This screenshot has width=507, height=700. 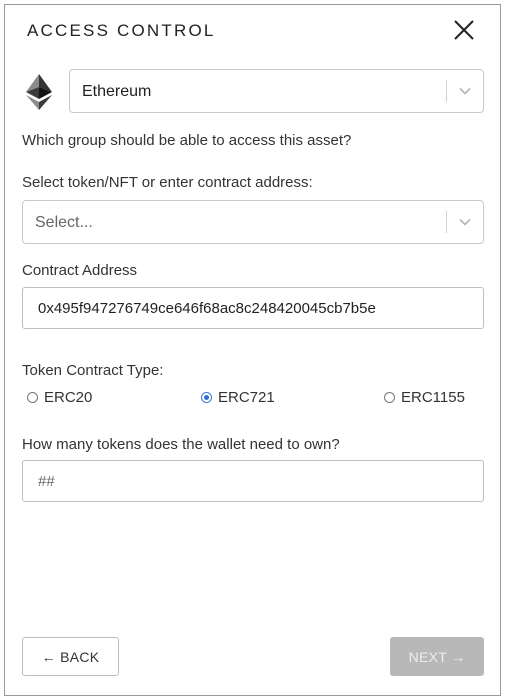 I want to click on next-button: NEXT →, so click(x=437, y=656).